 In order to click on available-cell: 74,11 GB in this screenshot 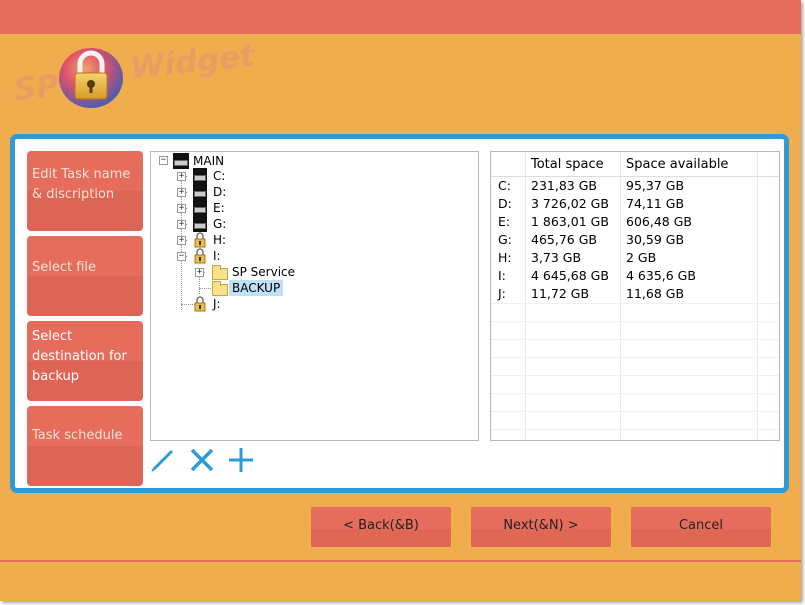, I will do `click(655, 203)`.